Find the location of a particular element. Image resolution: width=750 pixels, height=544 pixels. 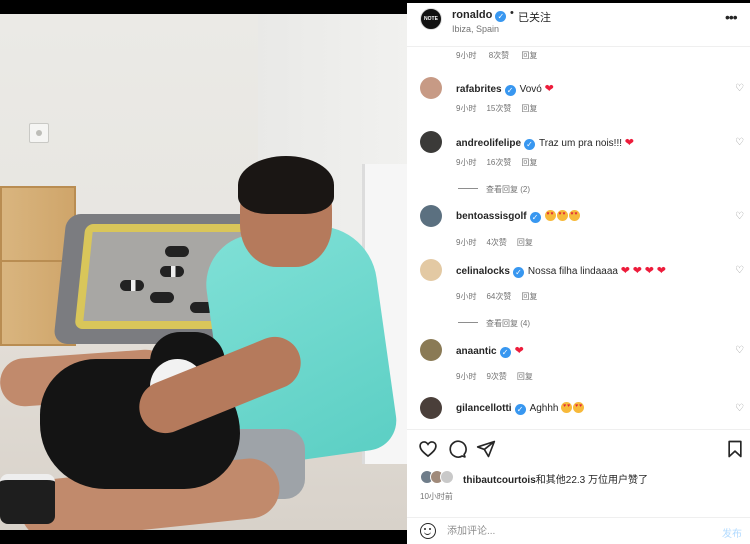

comment-text: gilancellotti ✓ Aghhh is located at coordinates (520, 408).